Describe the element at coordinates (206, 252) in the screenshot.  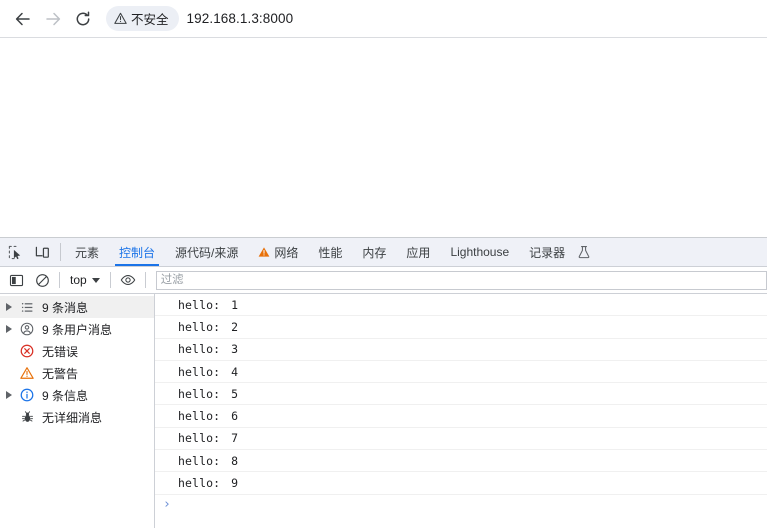
I see `tab-sources: 源代码/来源` at that location.